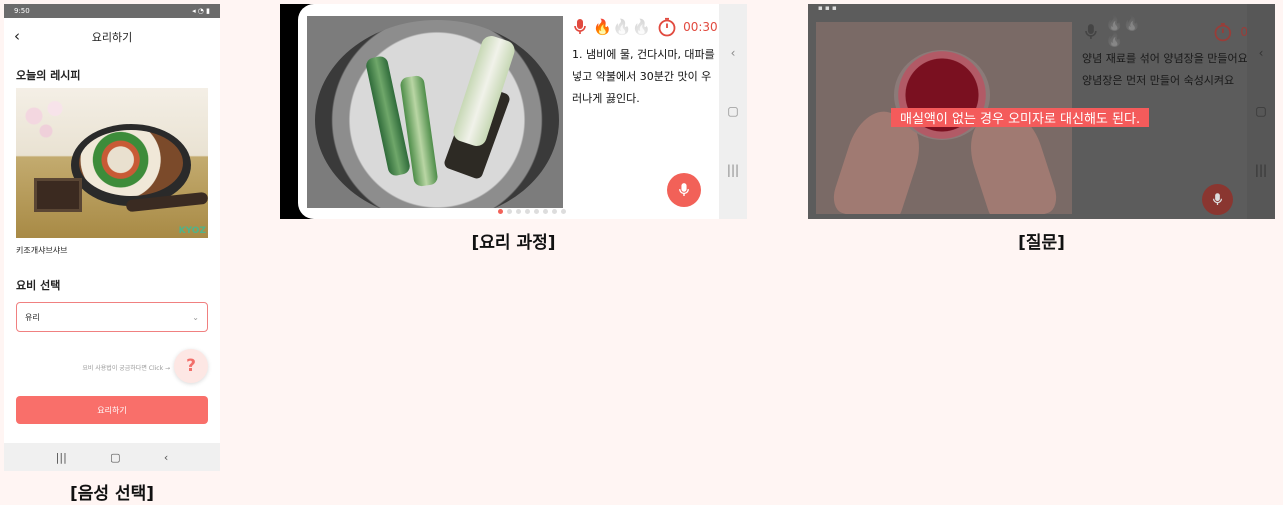  I want to click on caption-cooking-step: [요리 과정], so click(513, 243).